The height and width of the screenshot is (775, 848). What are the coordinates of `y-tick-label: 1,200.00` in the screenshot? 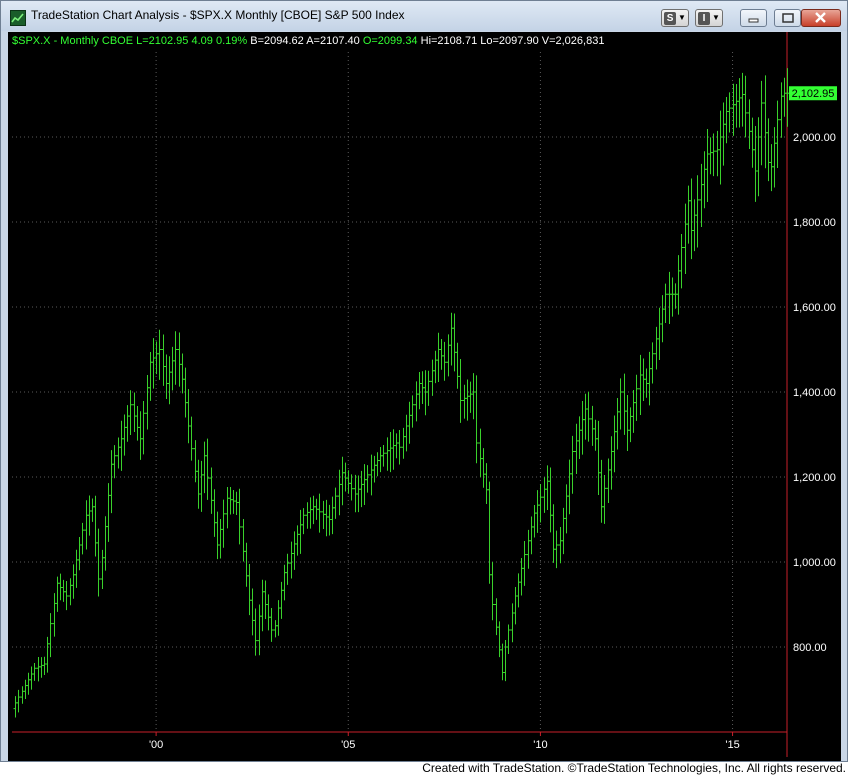 It's located at (814, 478).